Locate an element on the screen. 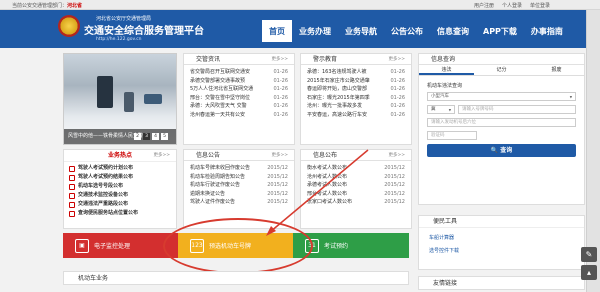 This screenshot has height=292, width=600. back-to-top-icon: ▴ is located at coordinates (589, 272).